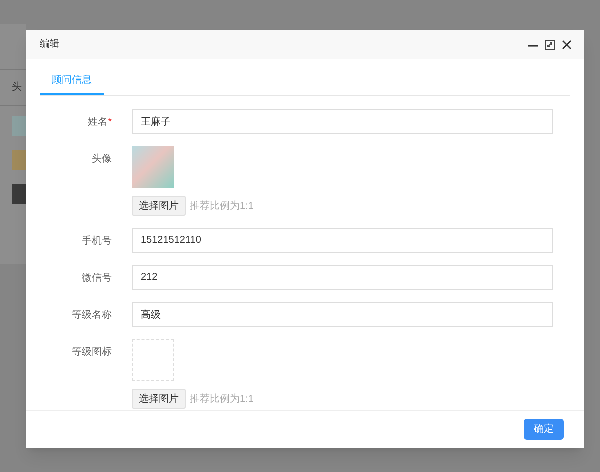  What do you see at coordinates (92, 316) in the screenshot?
I see `field-label: 等级名称` at bounding box center [92, 316].